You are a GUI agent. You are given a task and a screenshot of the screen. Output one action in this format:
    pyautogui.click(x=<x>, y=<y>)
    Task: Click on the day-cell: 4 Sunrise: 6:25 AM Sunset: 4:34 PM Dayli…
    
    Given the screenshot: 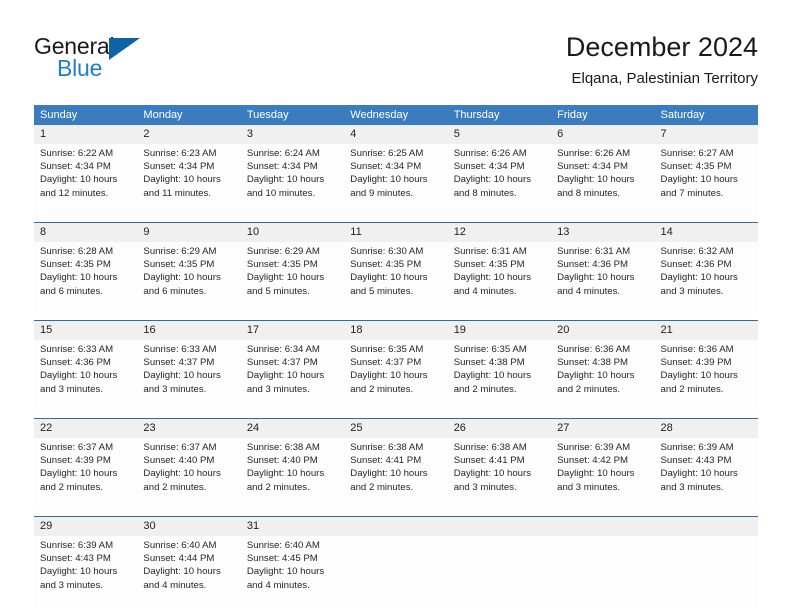 What is the action you would take?
    pyautogui.click(x=396, y=170)
    